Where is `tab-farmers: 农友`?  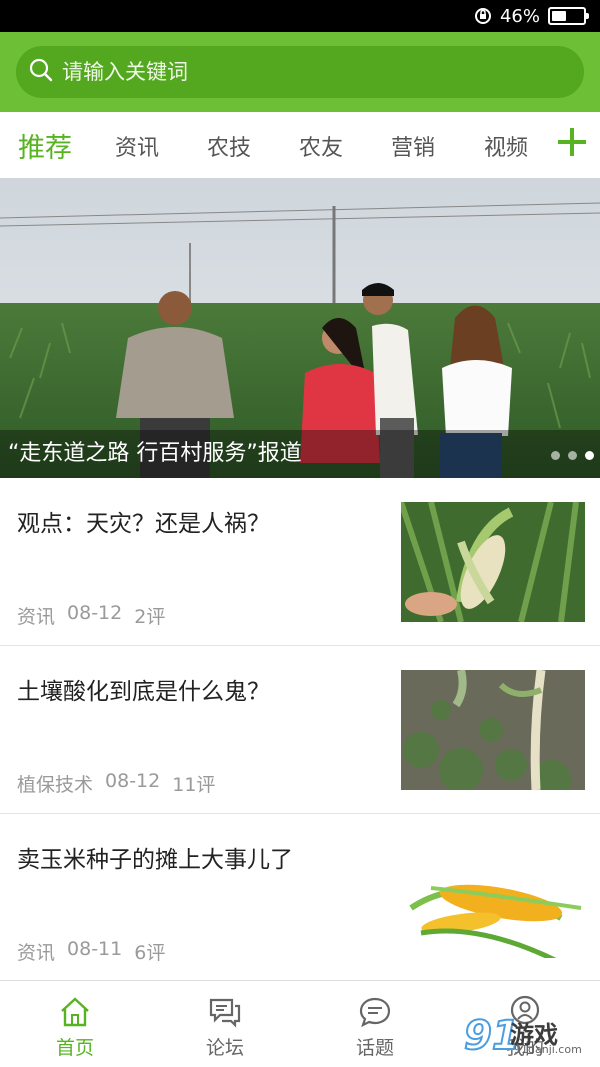
tab-farmers: 农友 is located at coordinates (321, 146).